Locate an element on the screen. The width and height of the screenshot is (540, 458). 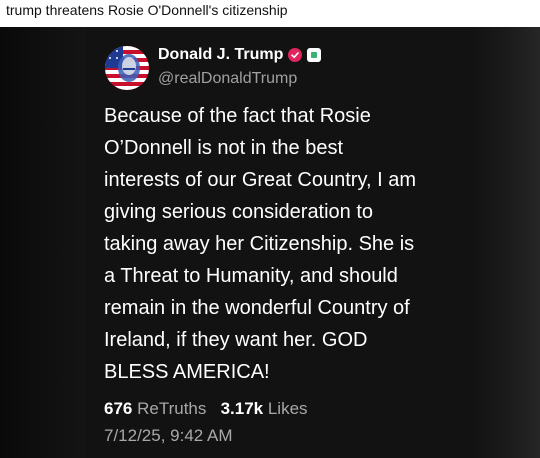
verified-check-icon is located at coordinates (295, 55).